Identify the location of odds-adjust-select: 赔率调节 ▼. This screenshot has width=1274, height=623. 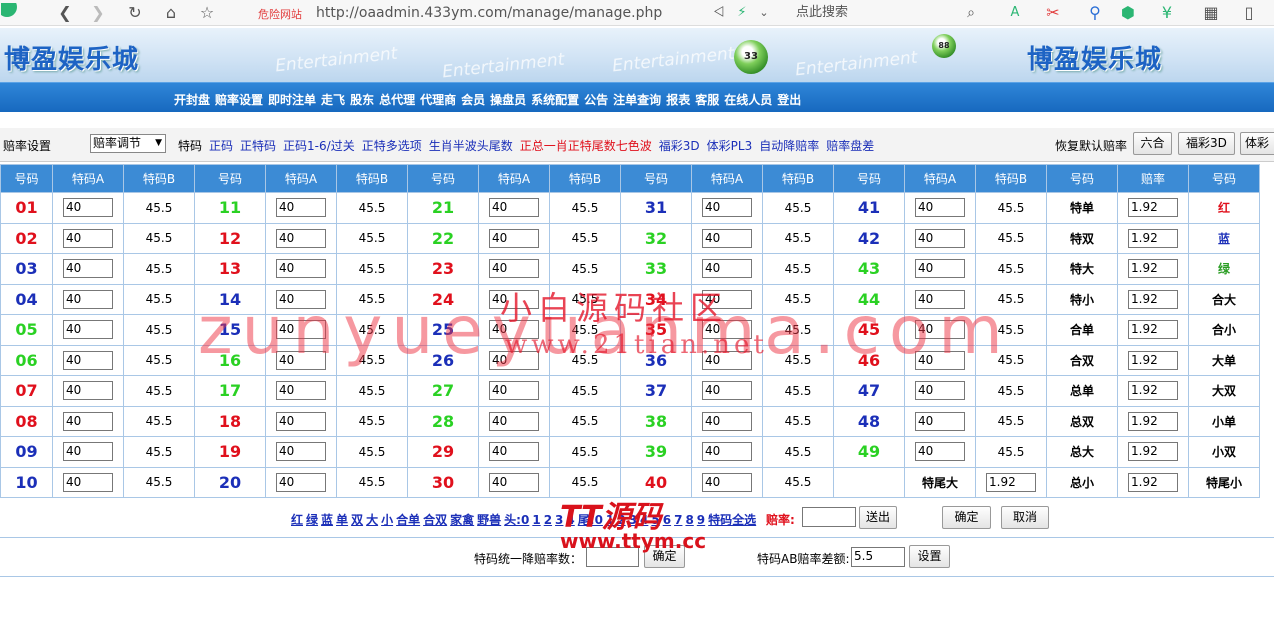
(128, 143).